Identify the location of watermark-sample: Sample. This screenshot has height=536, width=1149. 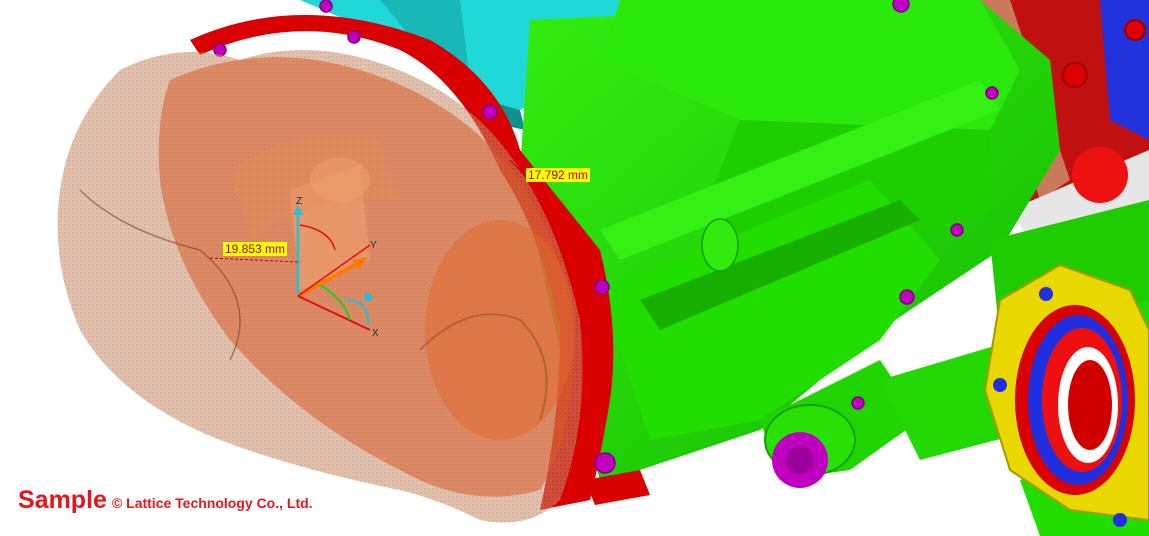
(62, 500).